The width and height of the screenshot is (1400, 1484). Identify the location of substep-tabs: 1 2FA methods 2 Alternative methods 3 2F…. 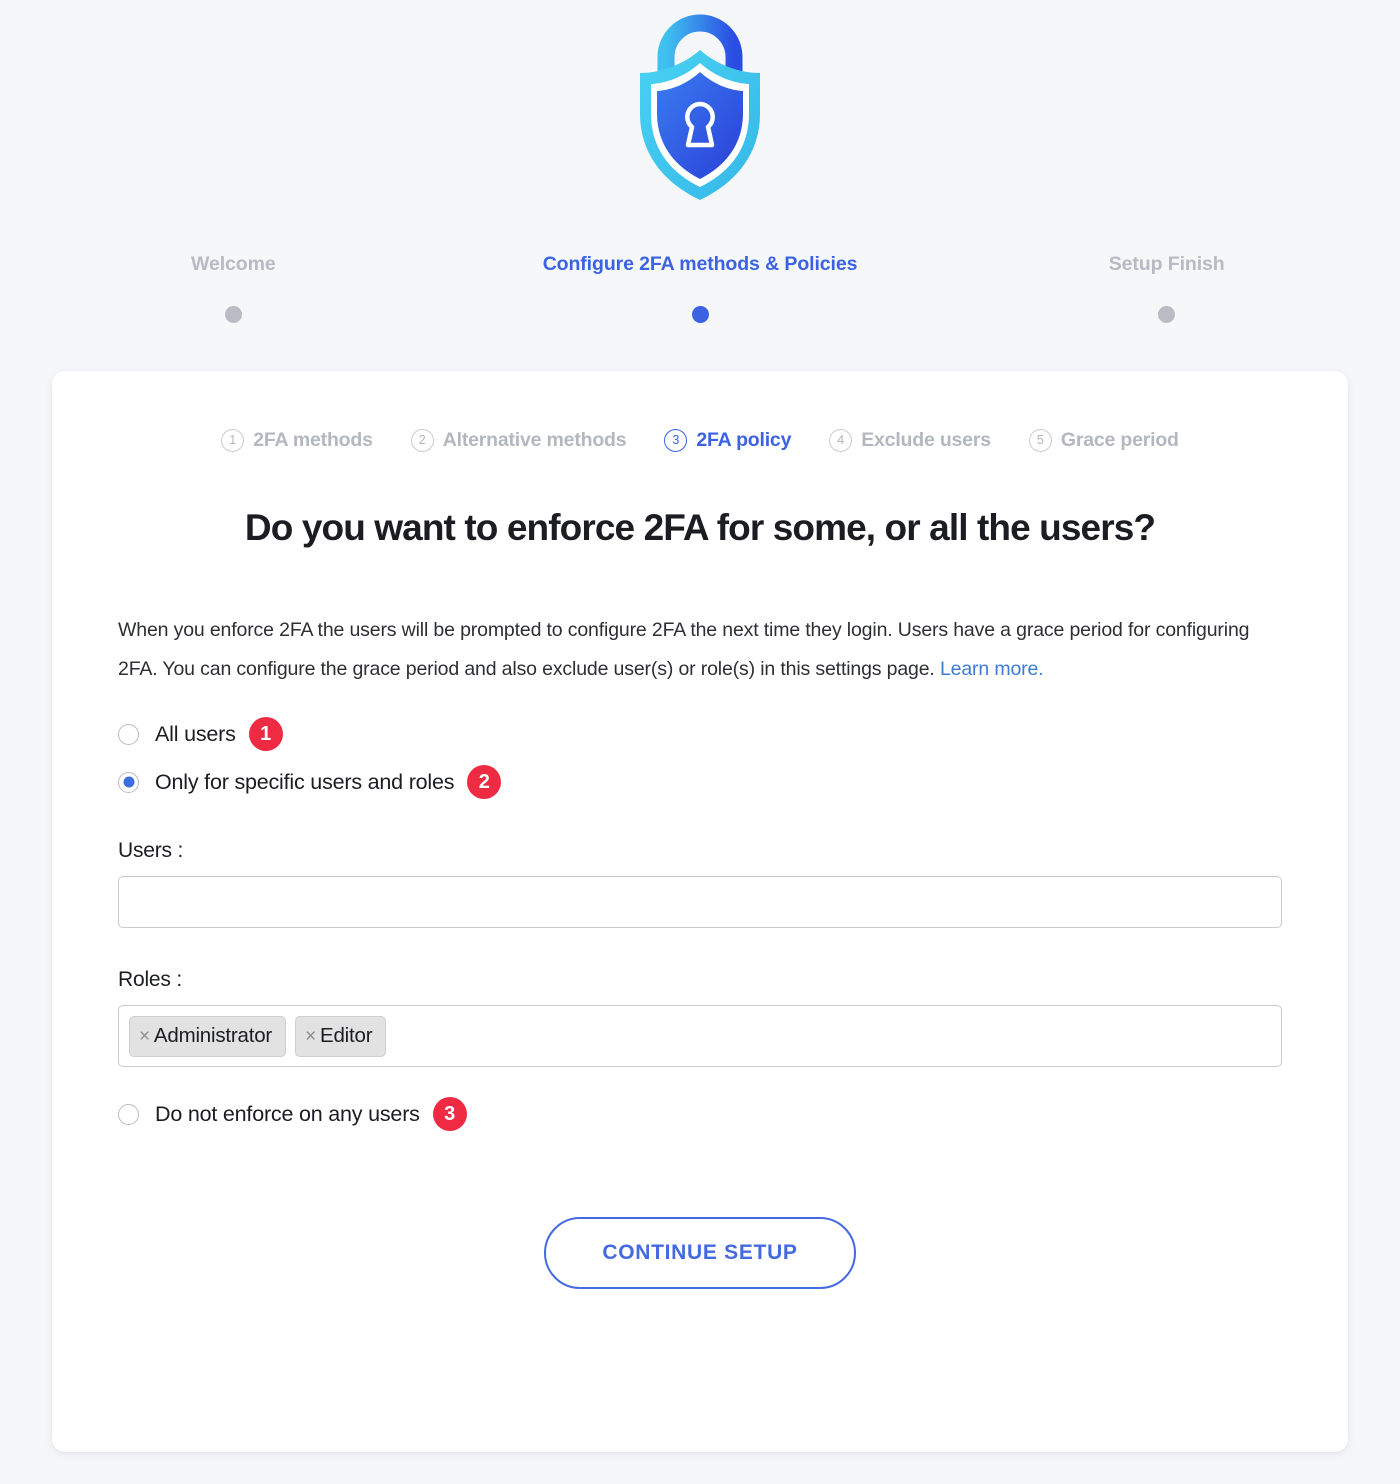
(700, 411).